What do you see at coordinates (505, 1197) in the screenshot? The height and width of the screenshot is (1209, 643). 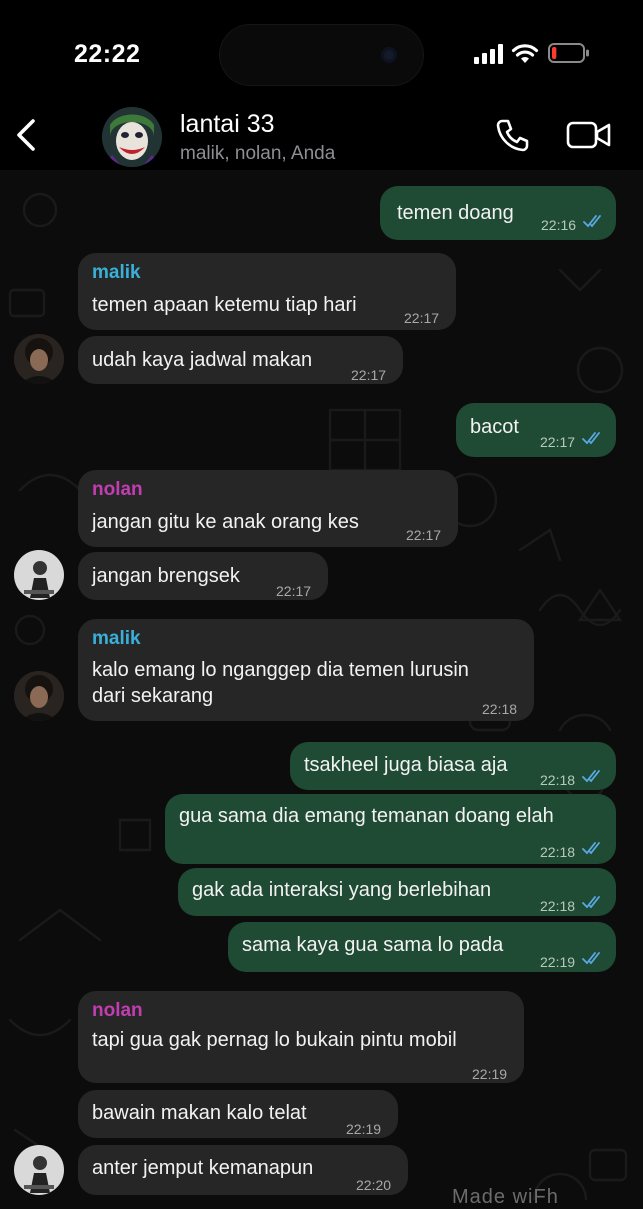 I see `watermark-text: Made wiFh` at bounding box center [505, 1197].